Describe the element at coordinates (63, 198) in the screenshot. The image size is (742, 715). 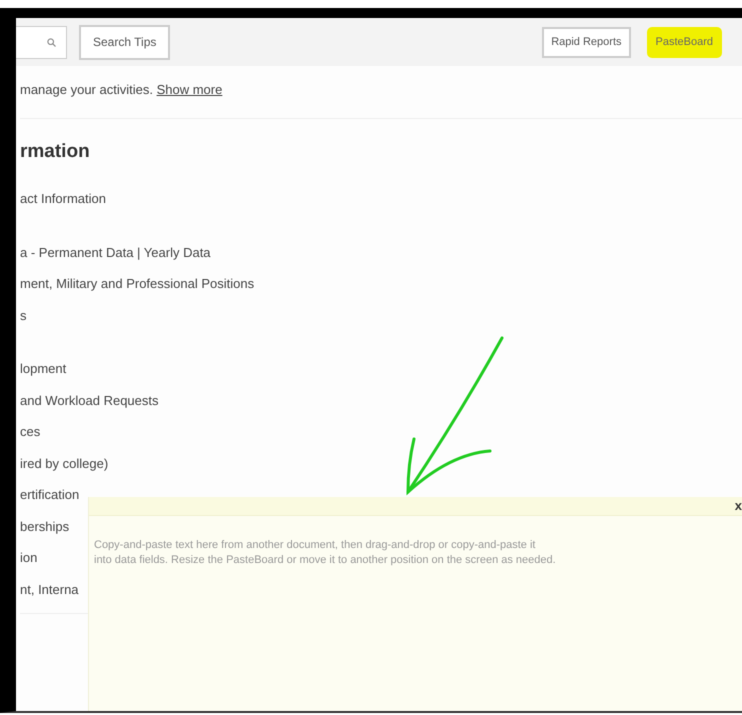
I see `activity-link: act Information` at that location.